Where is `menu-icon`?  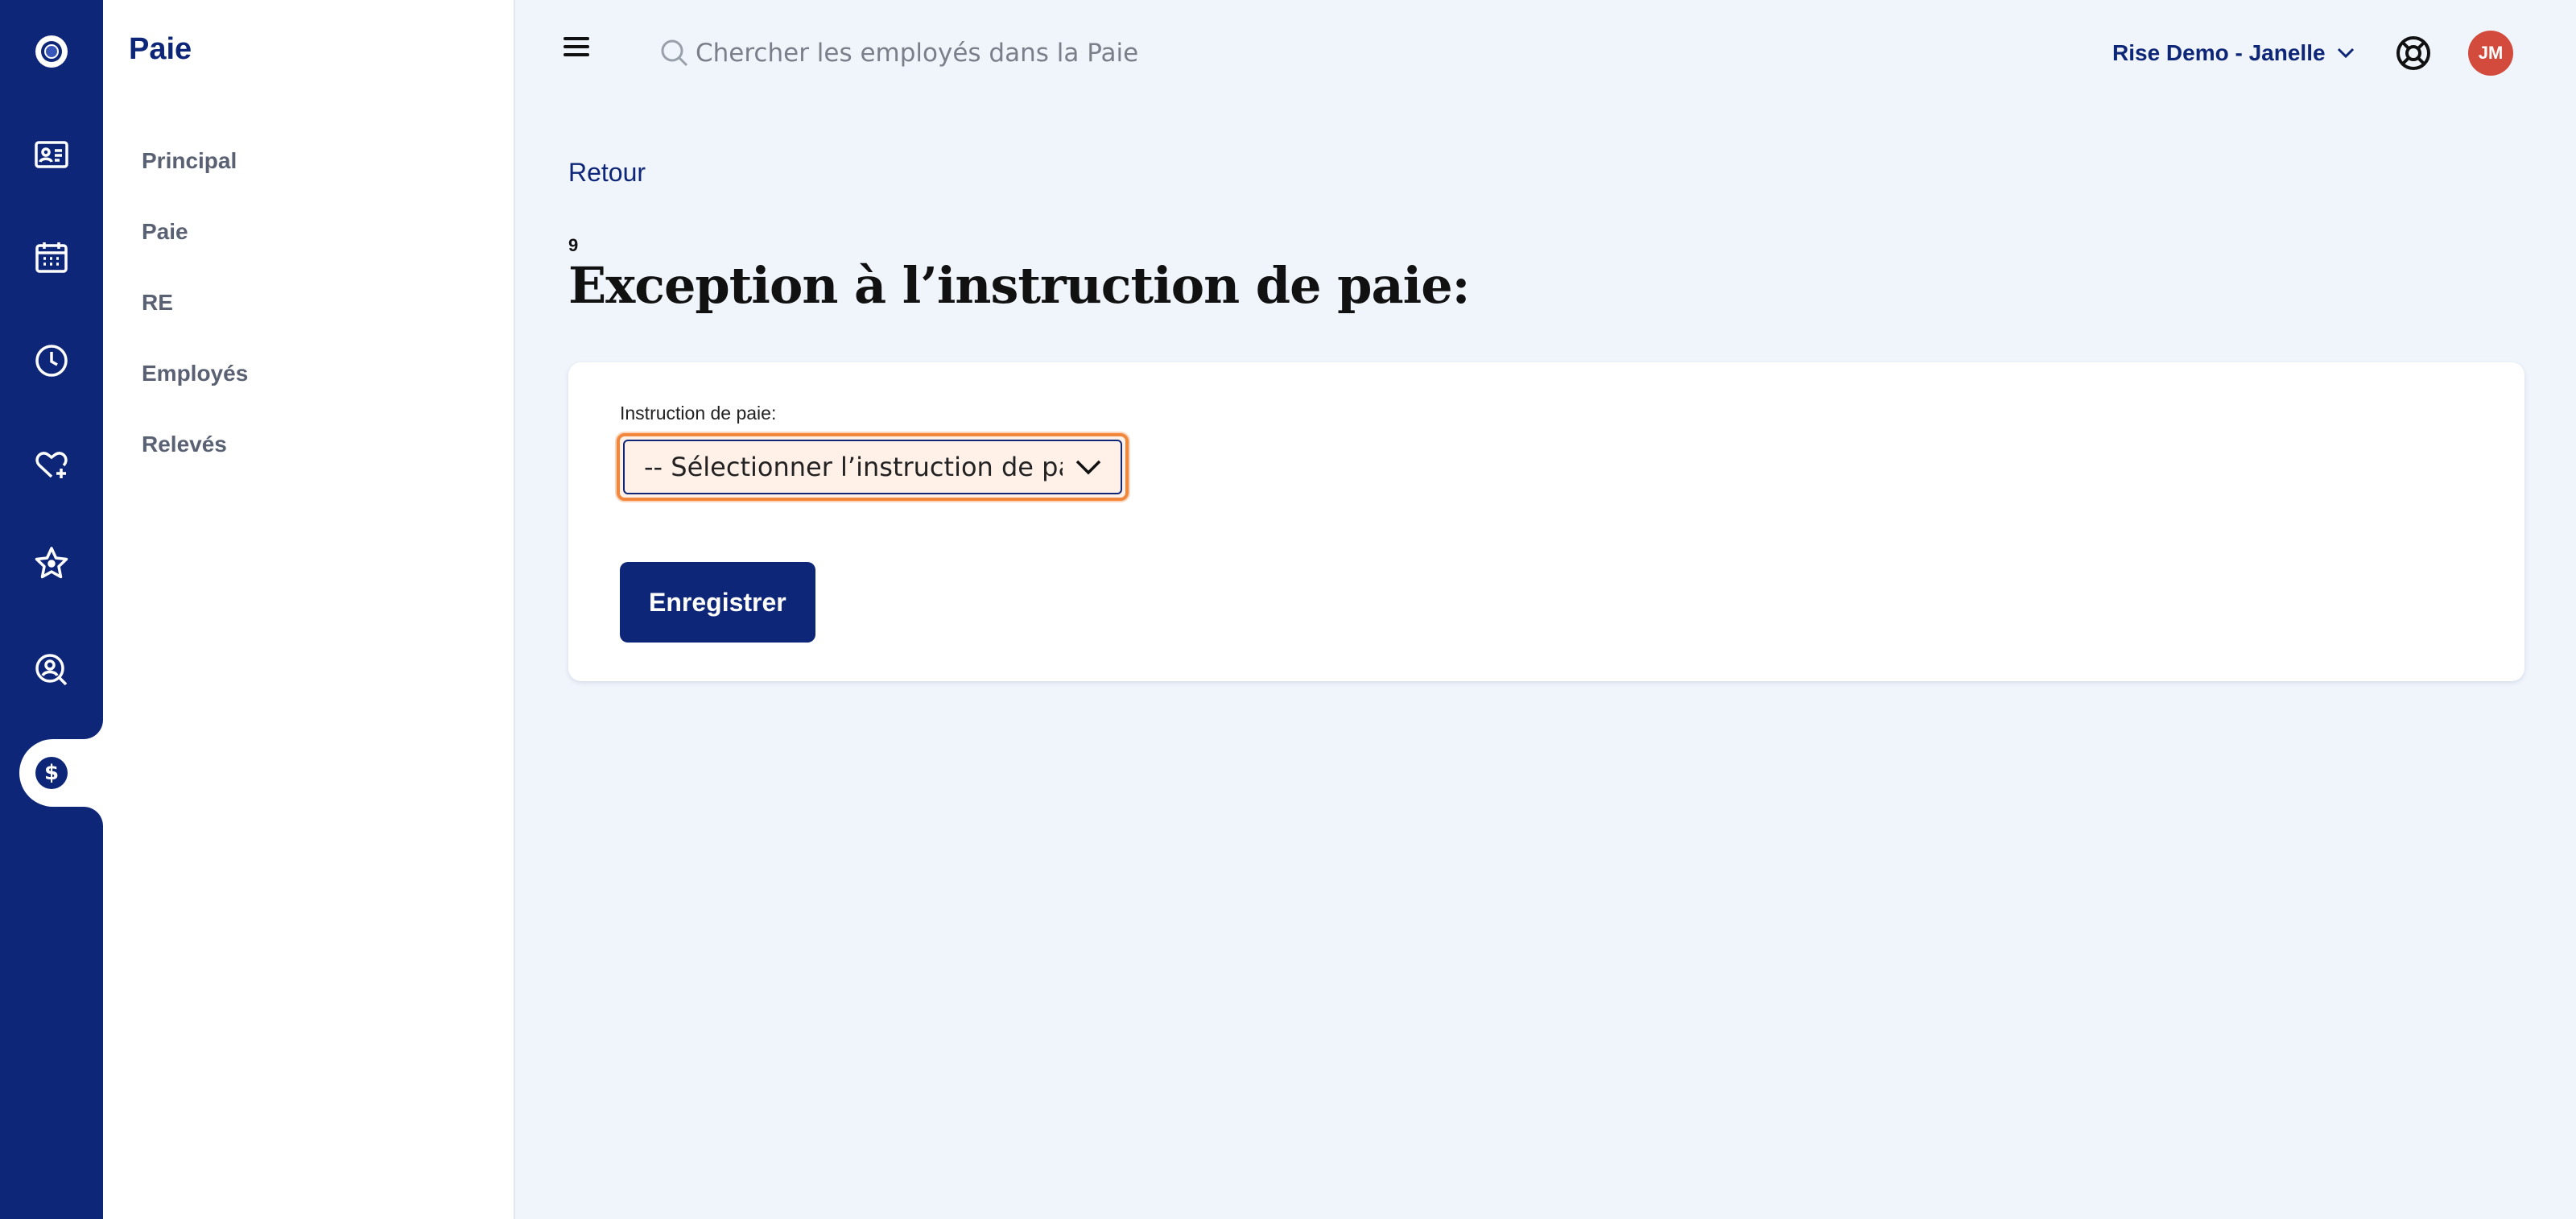
menu-icon is located at coordinates (578, 47).